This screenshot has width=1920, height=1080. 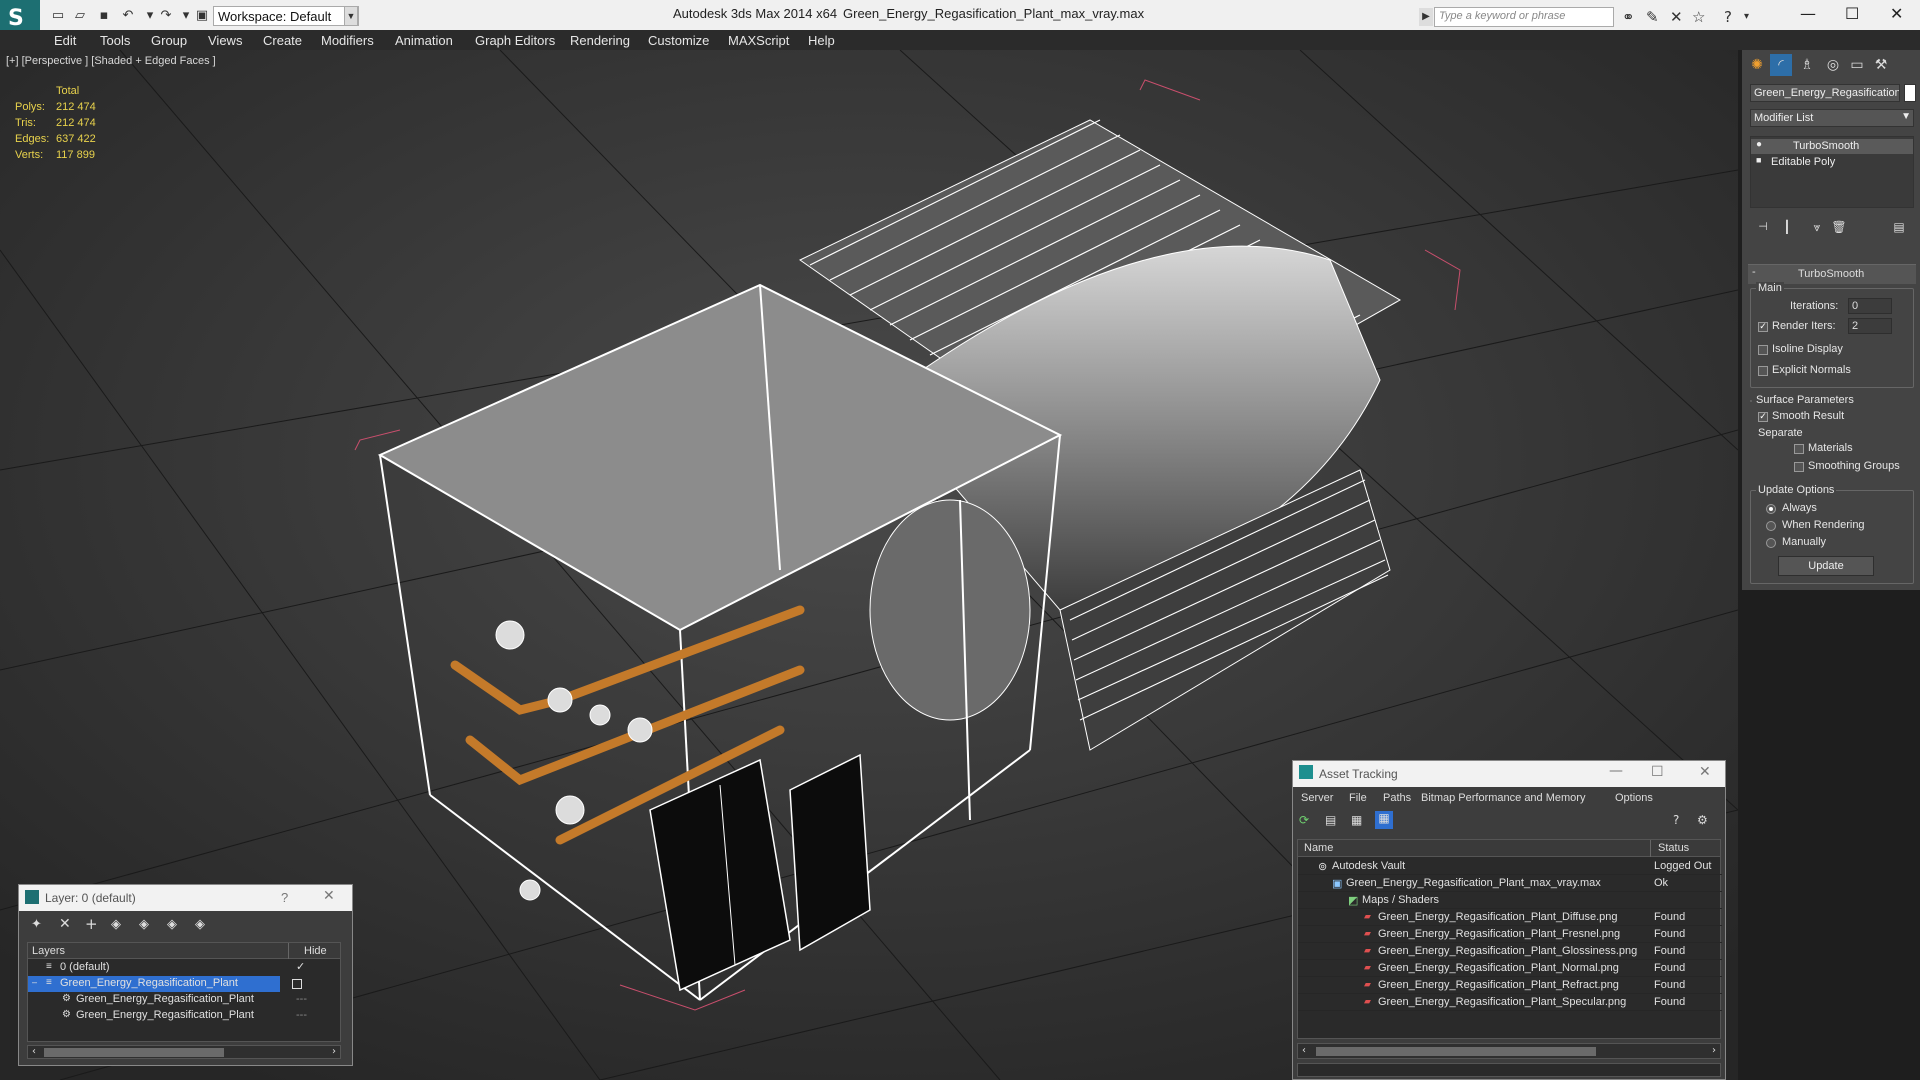 I want to click on make-unique-icon: ⩔, so click(x=1817, y=227).